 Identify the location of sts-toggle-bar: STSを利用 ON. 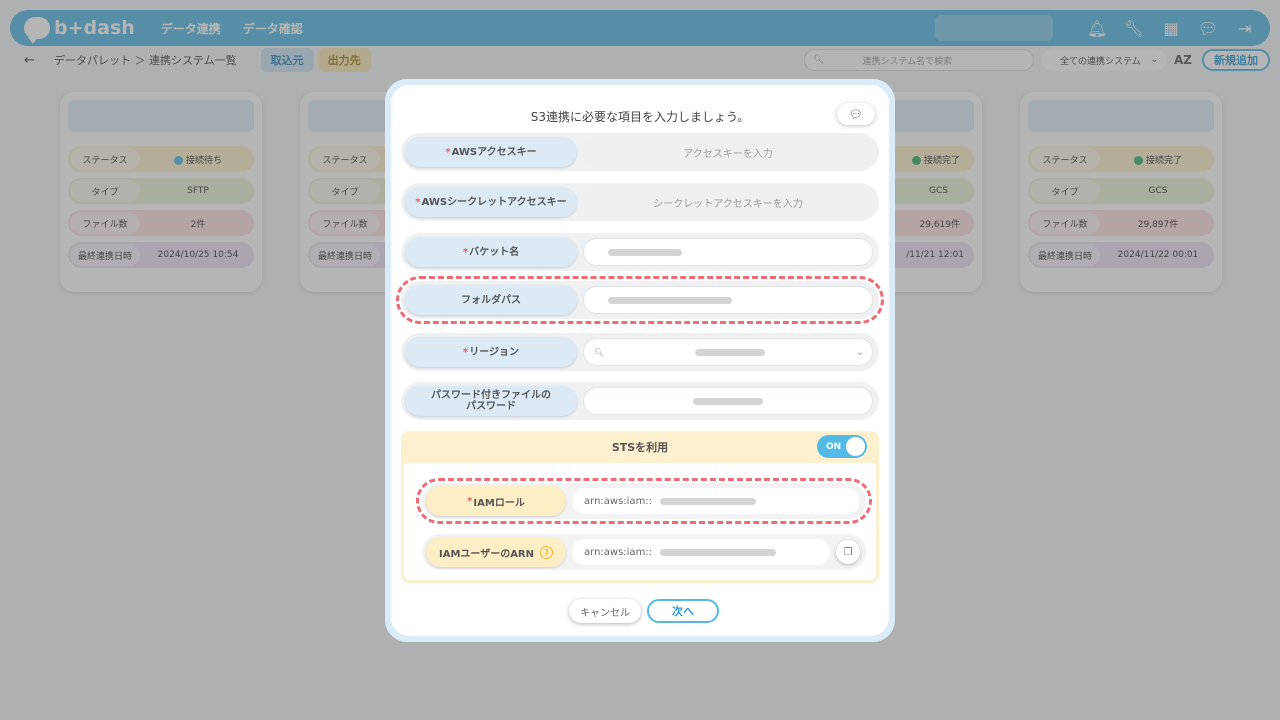
(640, 447).